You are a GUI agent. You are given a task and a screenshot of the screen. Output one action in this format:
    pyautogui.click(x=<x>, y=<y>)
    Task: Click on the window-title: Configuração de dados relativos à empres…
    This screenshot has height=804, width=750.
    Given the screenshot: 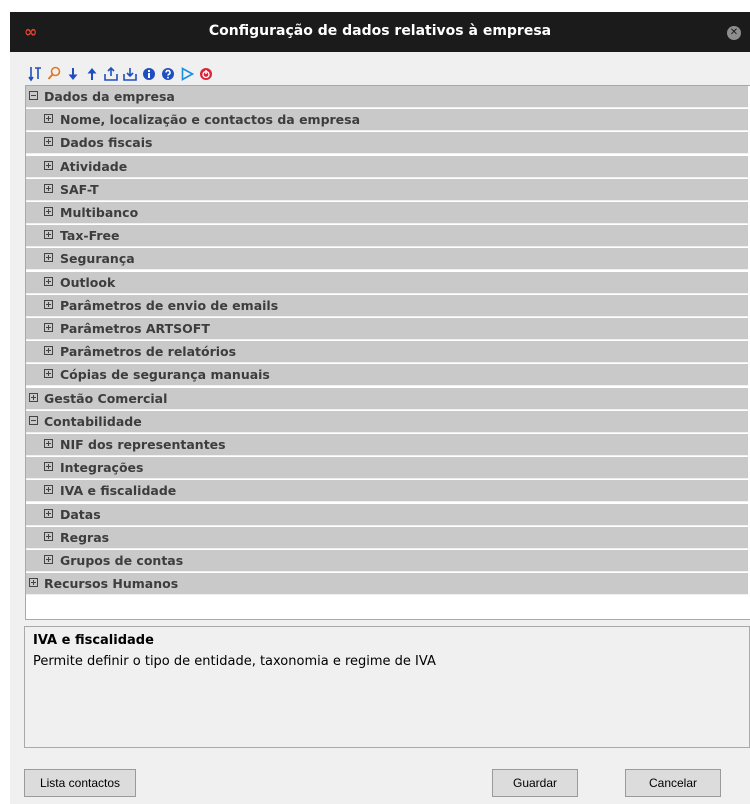 What is the action you would take?
    pyautogui.click(x=380, y=31)
    